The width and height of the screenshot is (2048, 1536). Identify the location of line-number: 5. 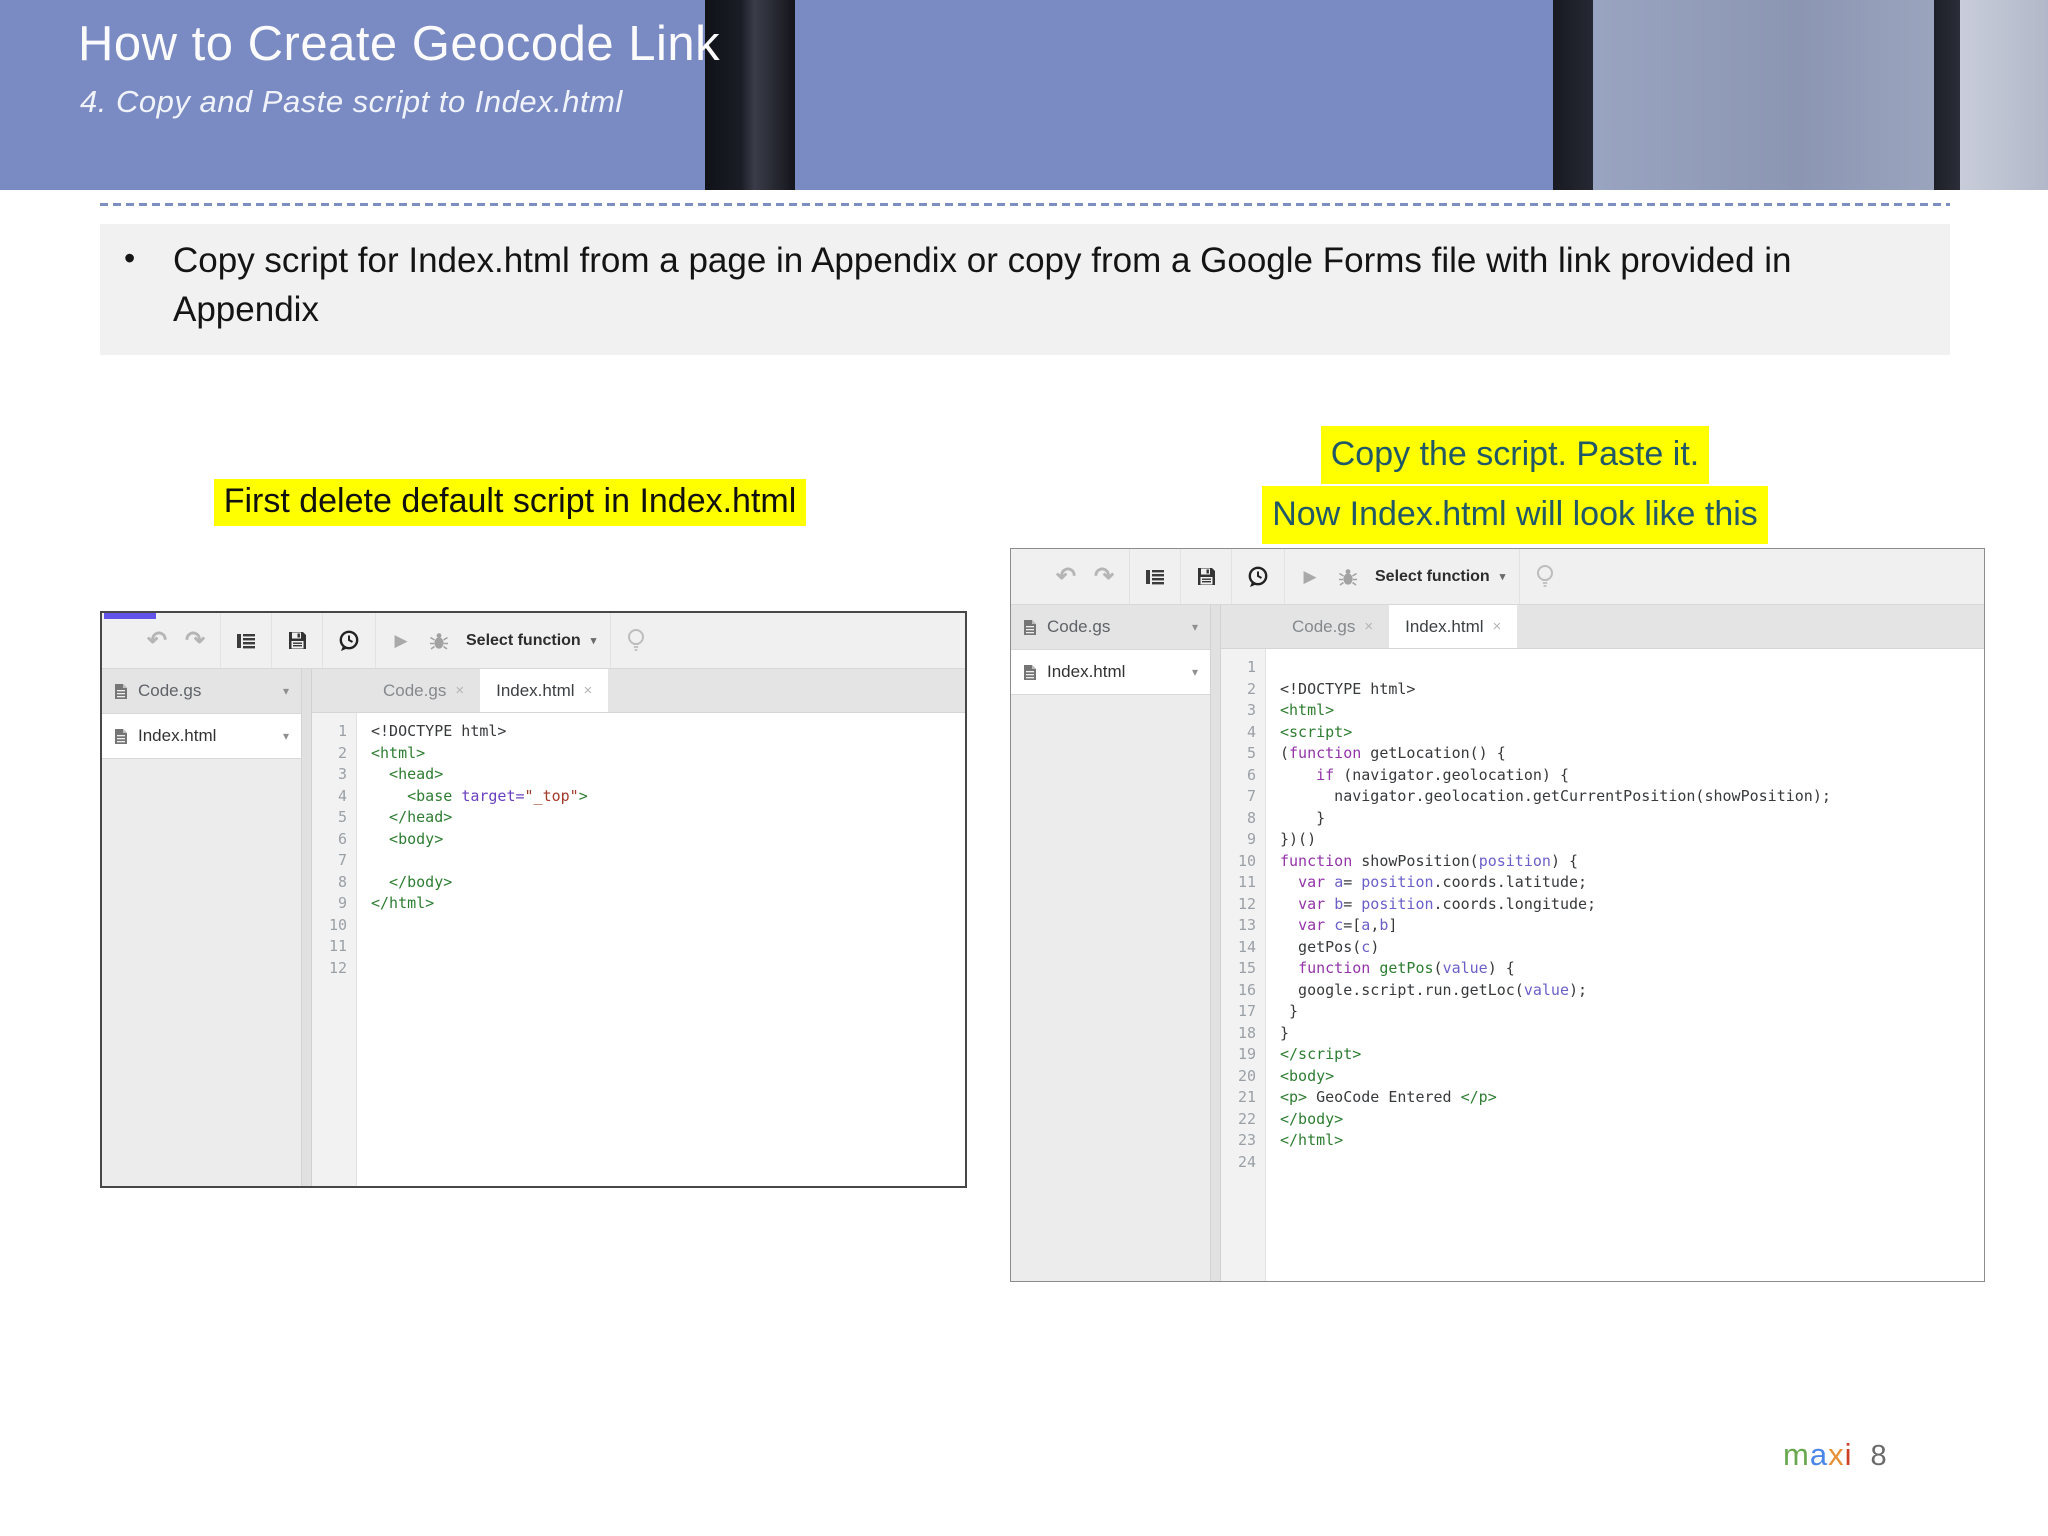
(1251, 753).